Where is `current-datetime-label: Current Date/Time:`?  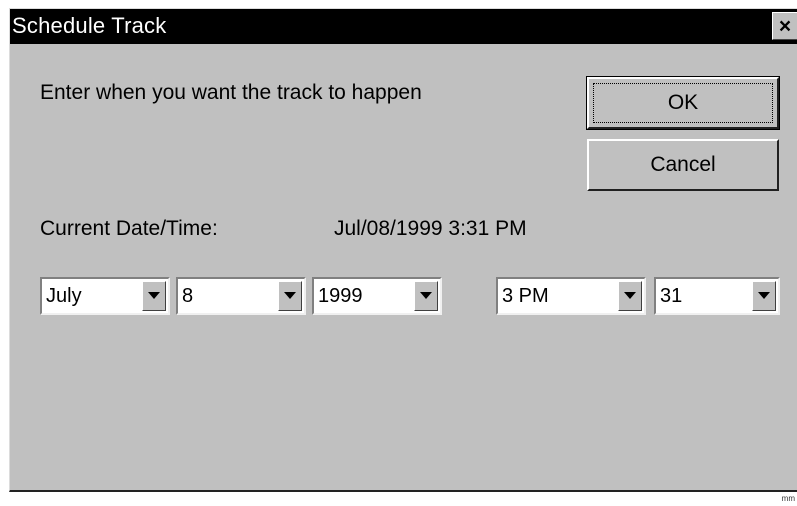 current-datetime-label: Current Date/Time: is located at coordinates (129, 228).